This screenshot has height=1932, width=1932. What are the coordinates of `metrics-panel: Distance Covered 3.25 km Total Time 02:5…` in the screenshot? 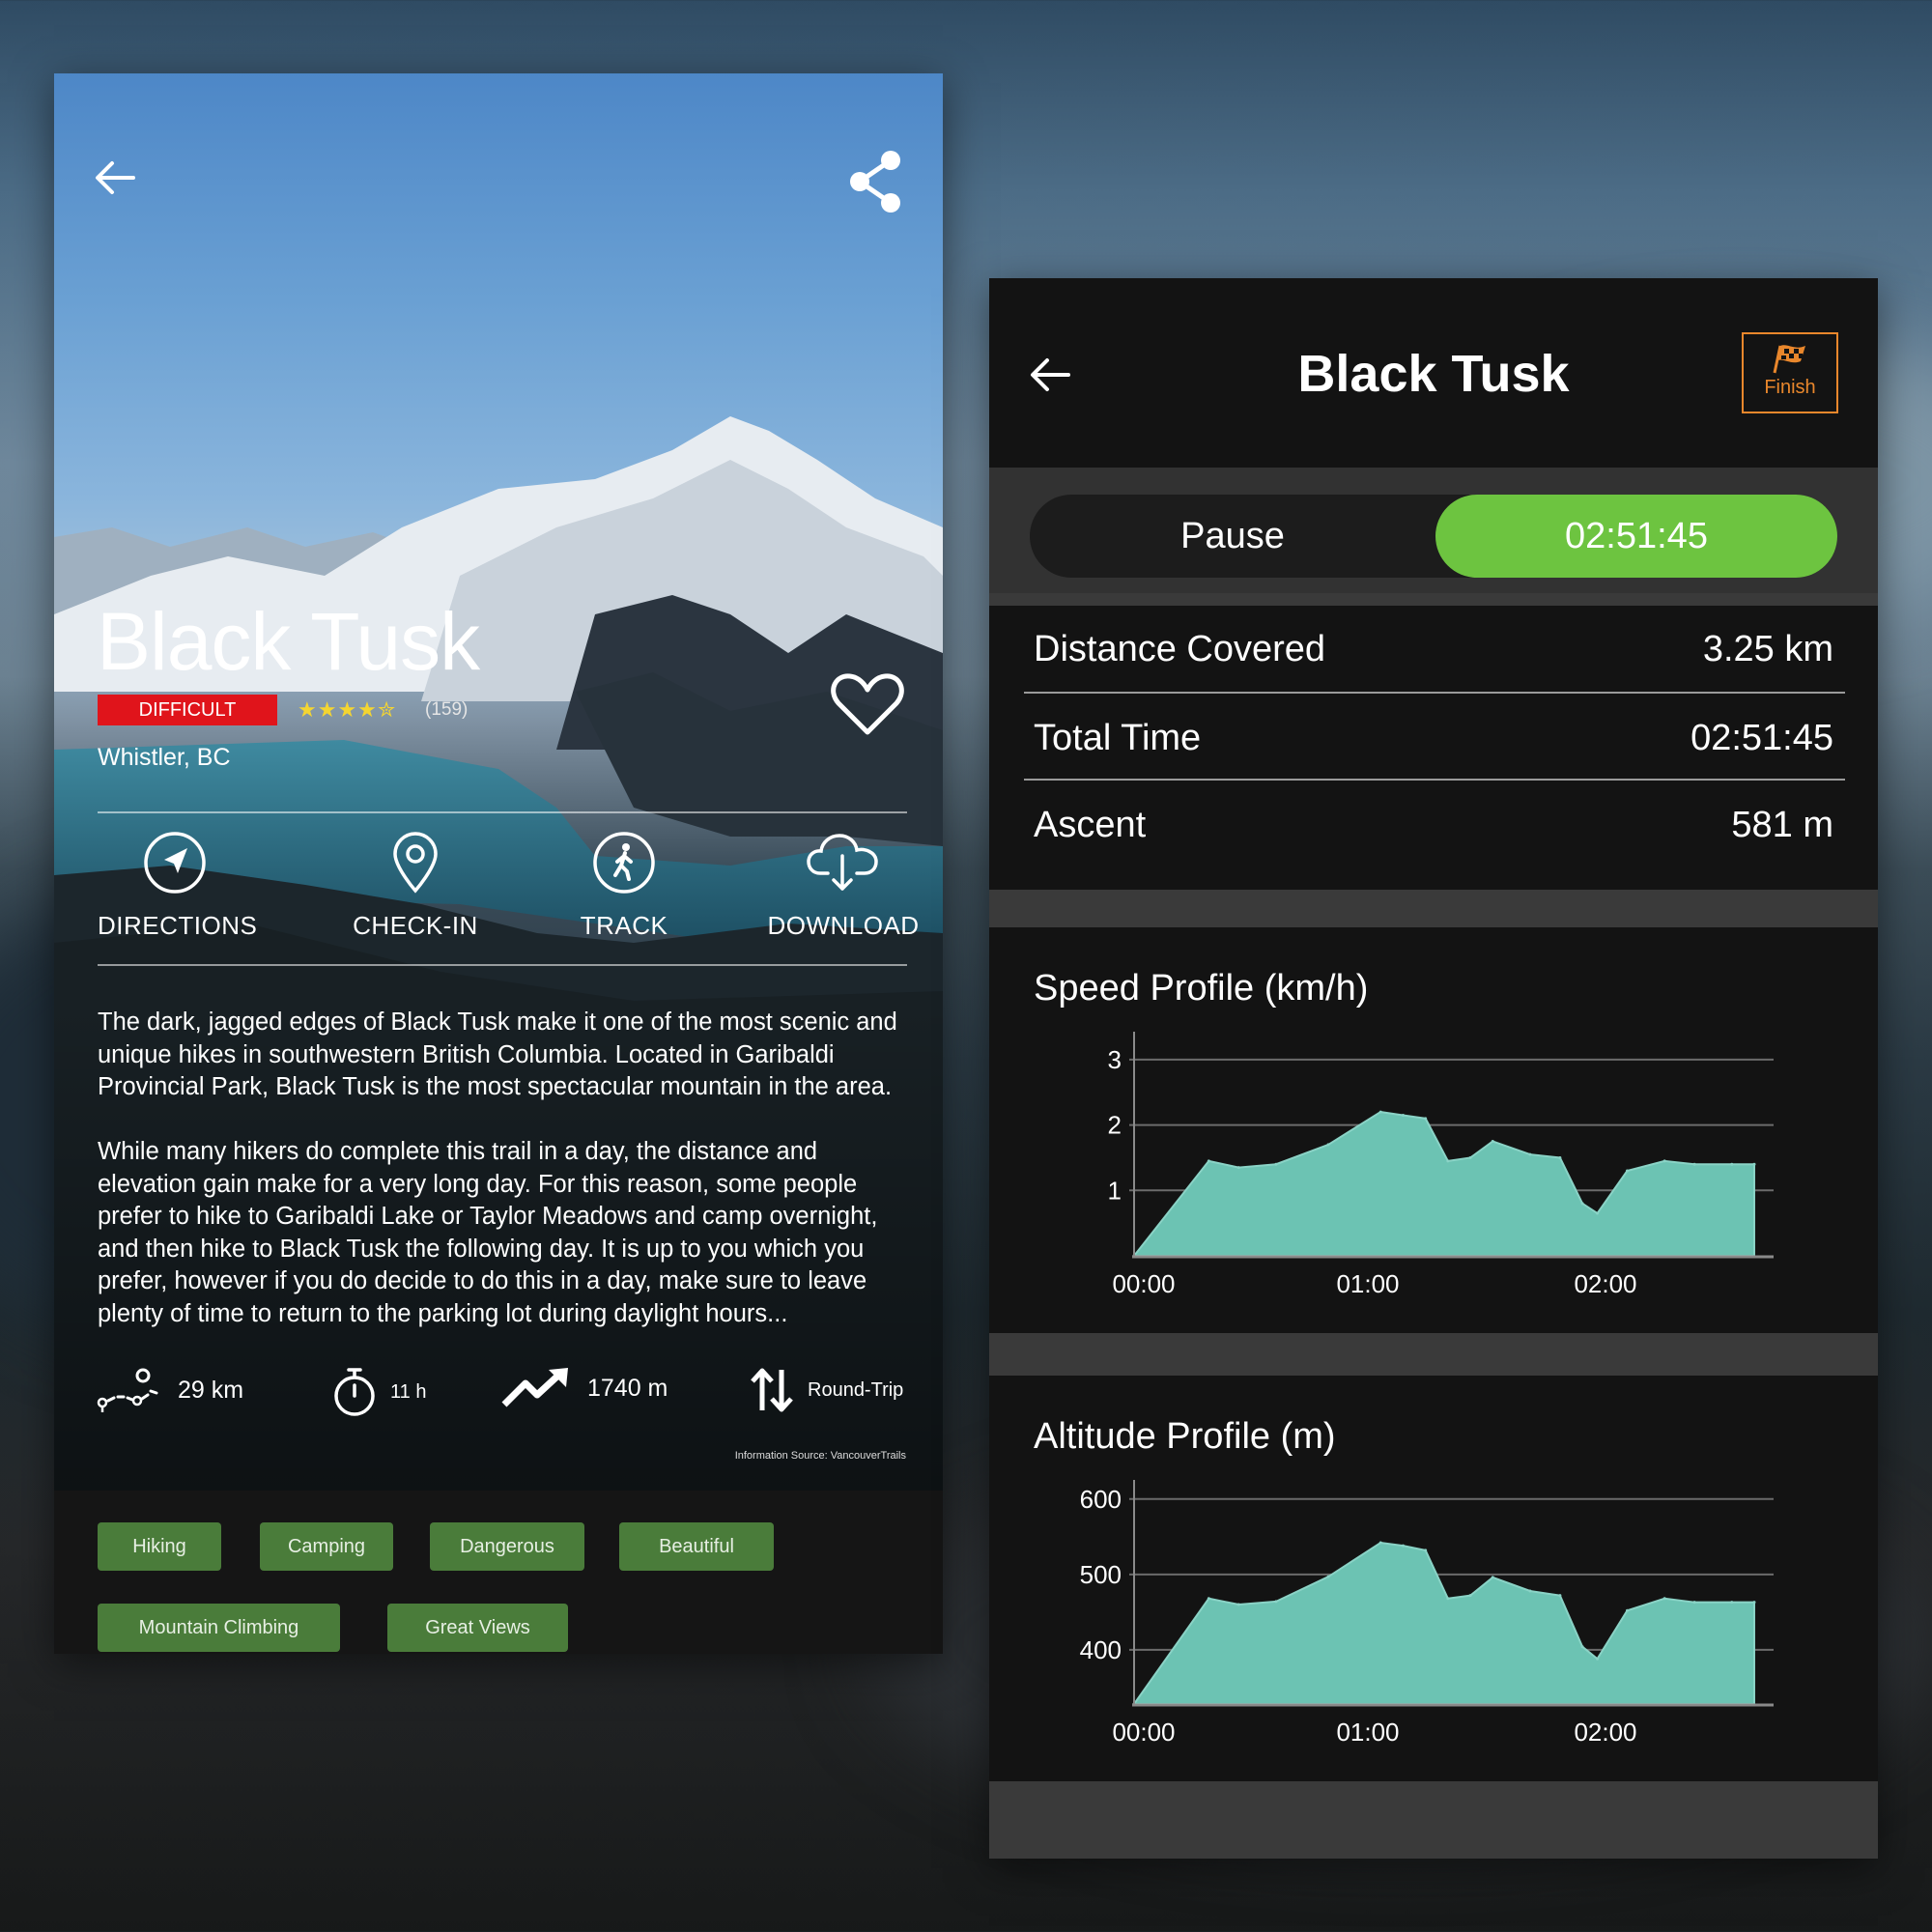 It's located at (1433, 748).